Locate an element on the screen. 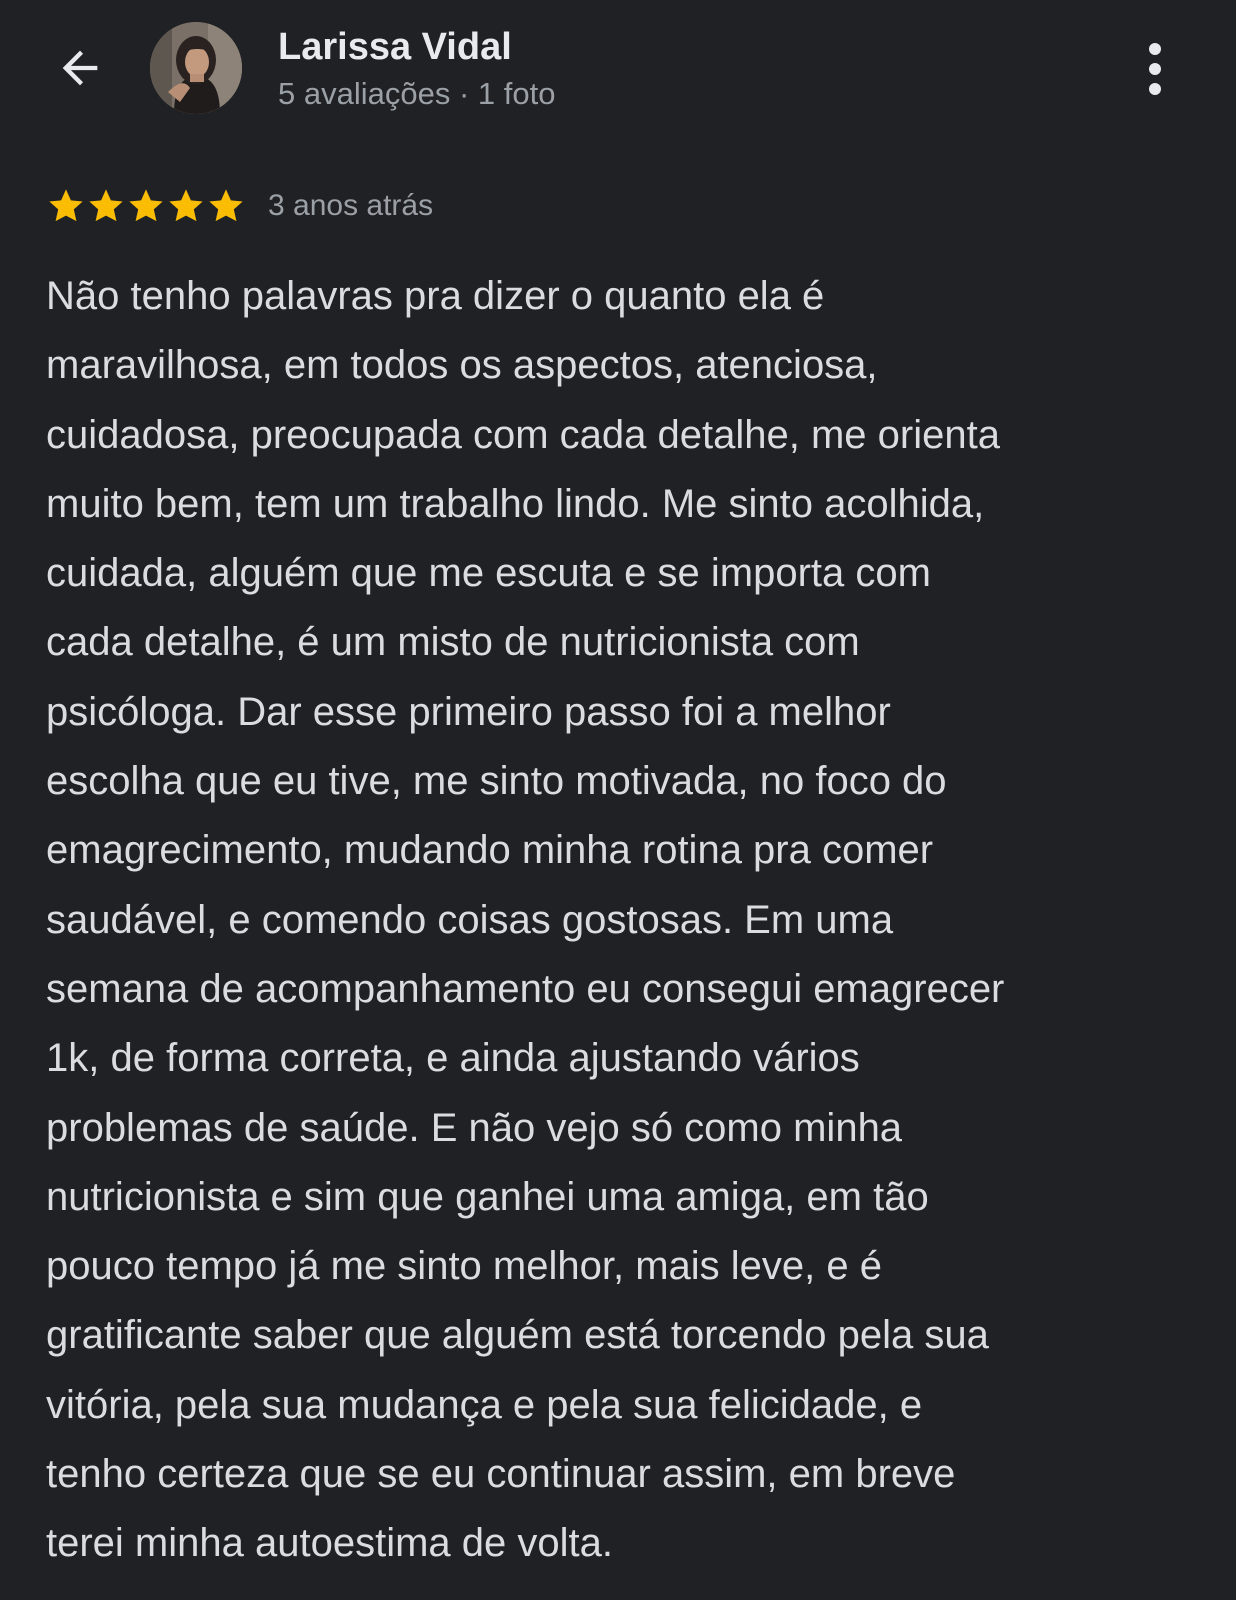  more-vert-icon is located at coordinates (1155, 69).